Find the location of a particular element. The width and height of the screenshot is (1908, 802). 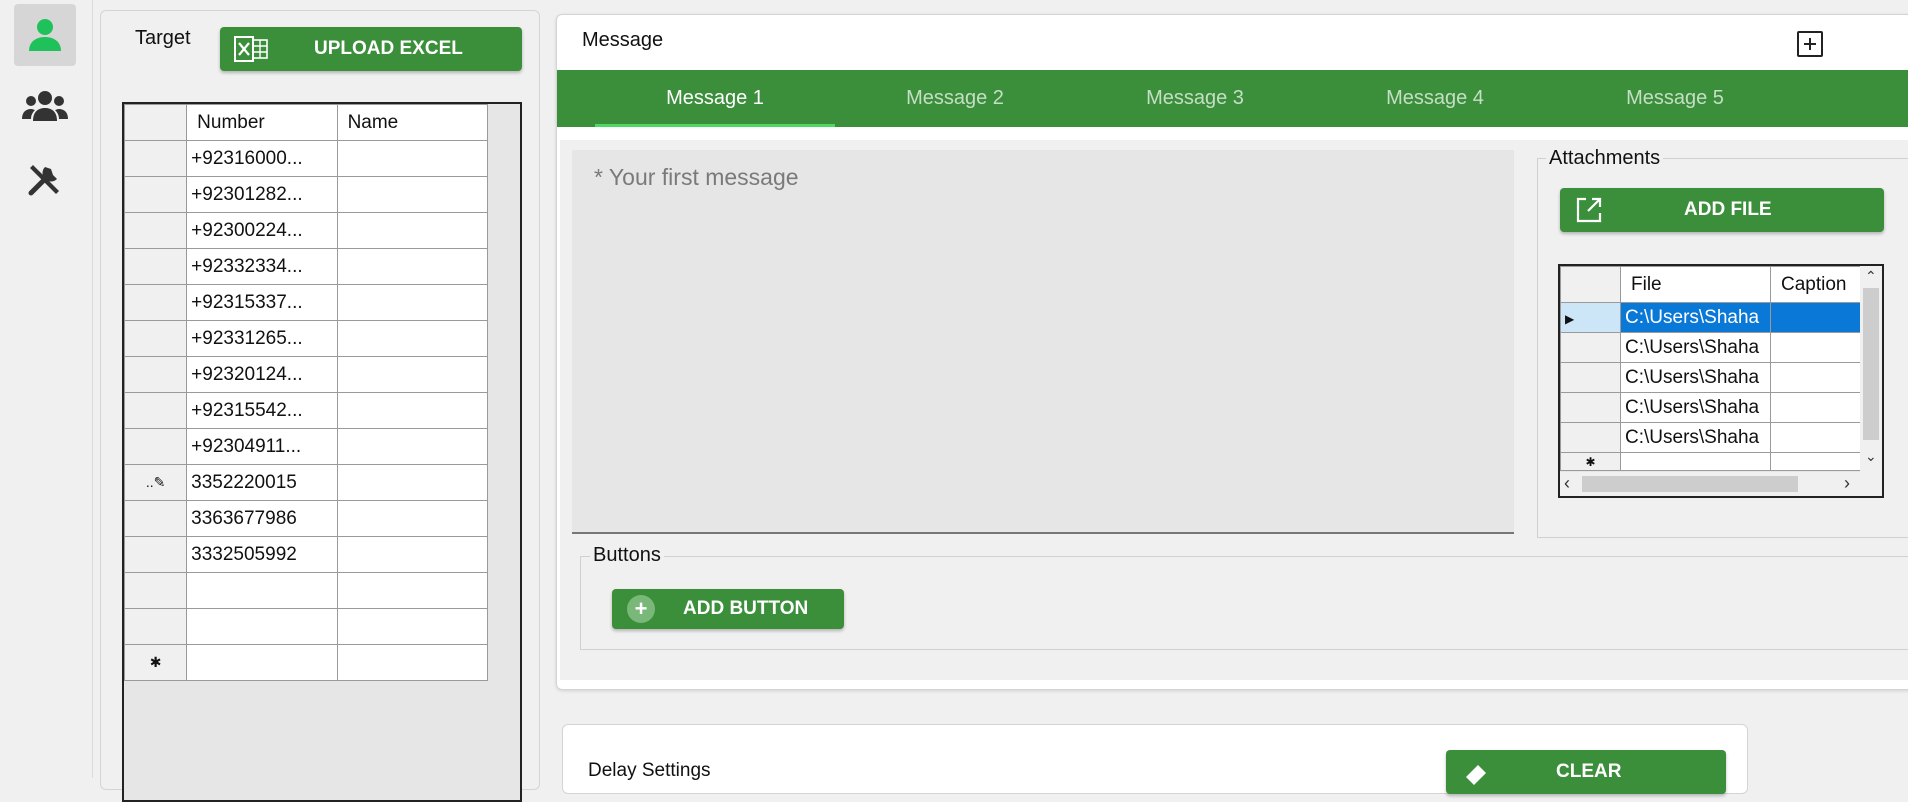

table-row: 3363677986 is located at coordinates (306, 518).